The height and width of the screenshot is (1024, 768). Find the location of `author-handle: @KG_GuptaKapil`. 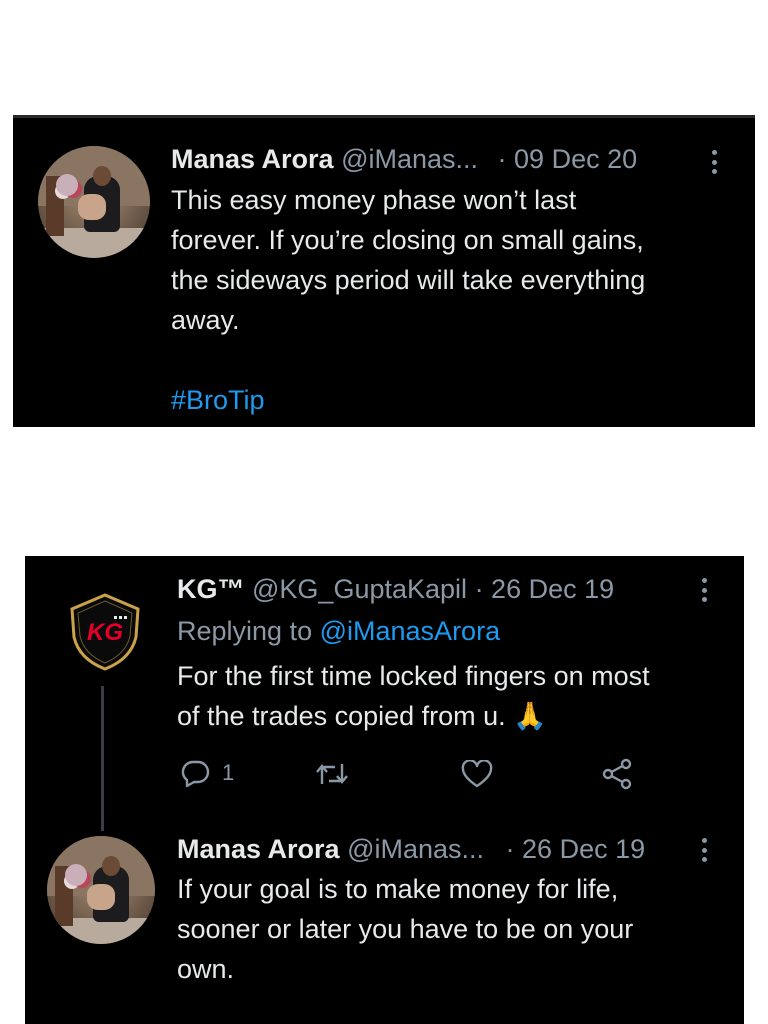

author-handle: @KG_GuptaKapil is located at coordinates (359, 589).